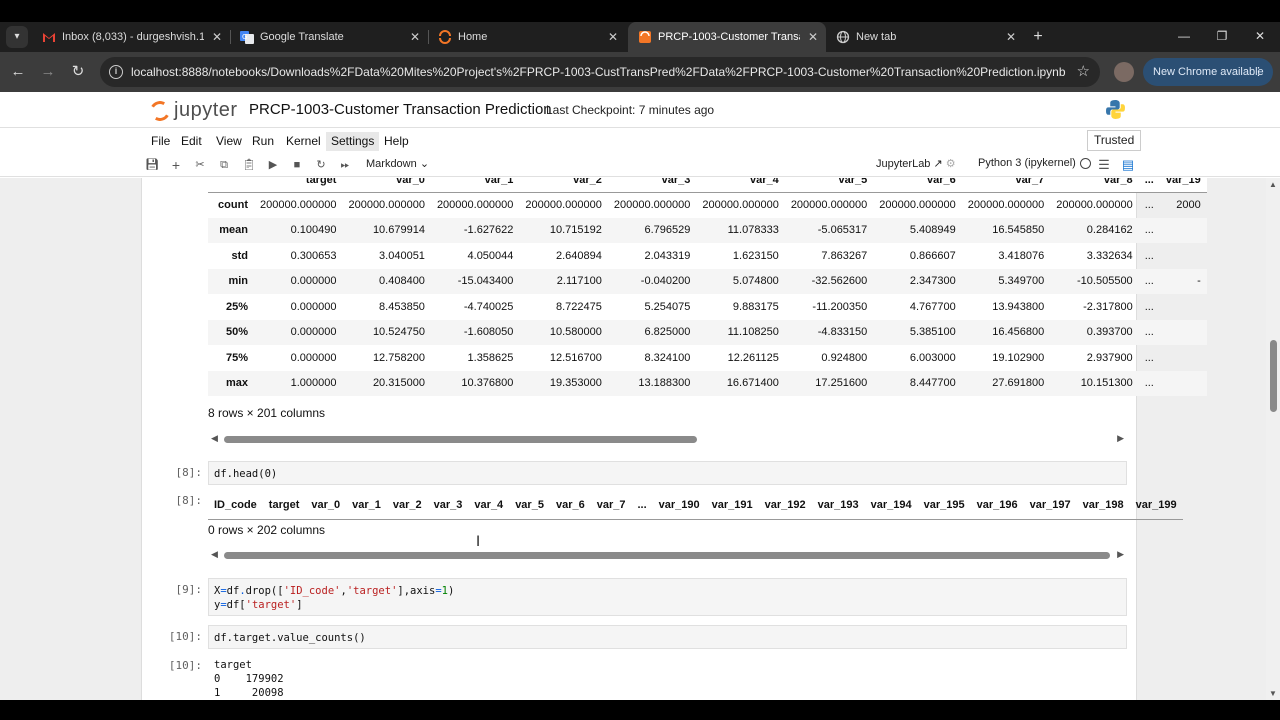  What do you see at coordinates (575, 357) in the screenshot?
I see `table-cell: 12.516700` at bounding box center [575, 357].